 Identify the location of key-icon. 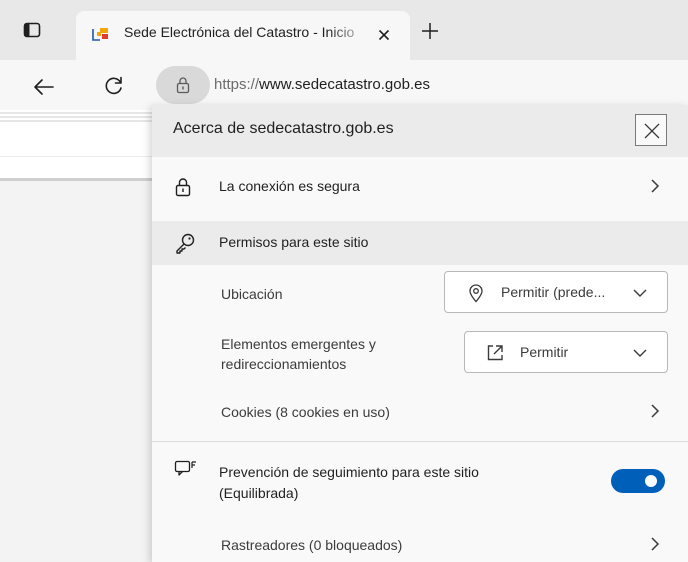
(185, 243).